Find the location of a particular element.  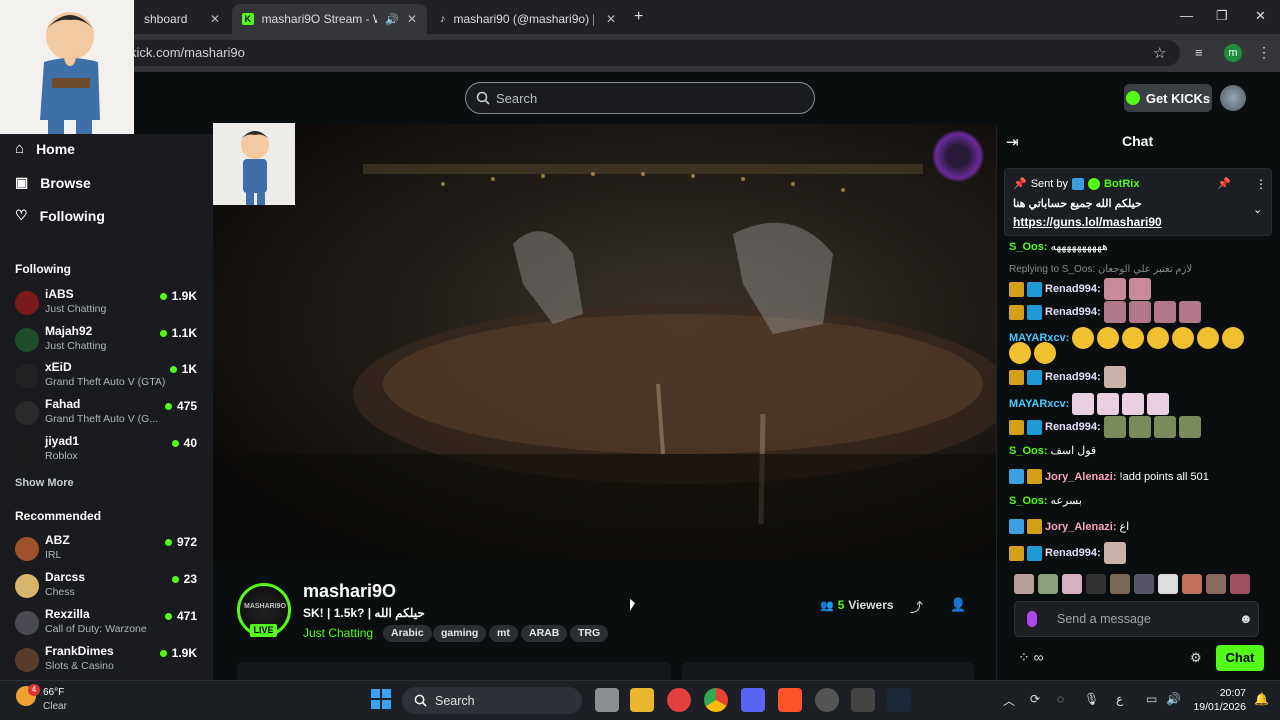

channel-name: mashari9O is located at coordinates (349, 591).